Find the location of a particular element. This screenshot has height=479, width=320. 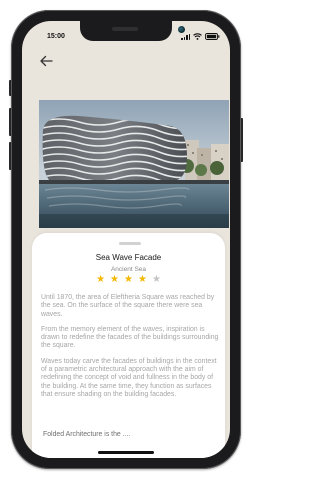

cellular-signal-icon is located at coordinates (185, 36).